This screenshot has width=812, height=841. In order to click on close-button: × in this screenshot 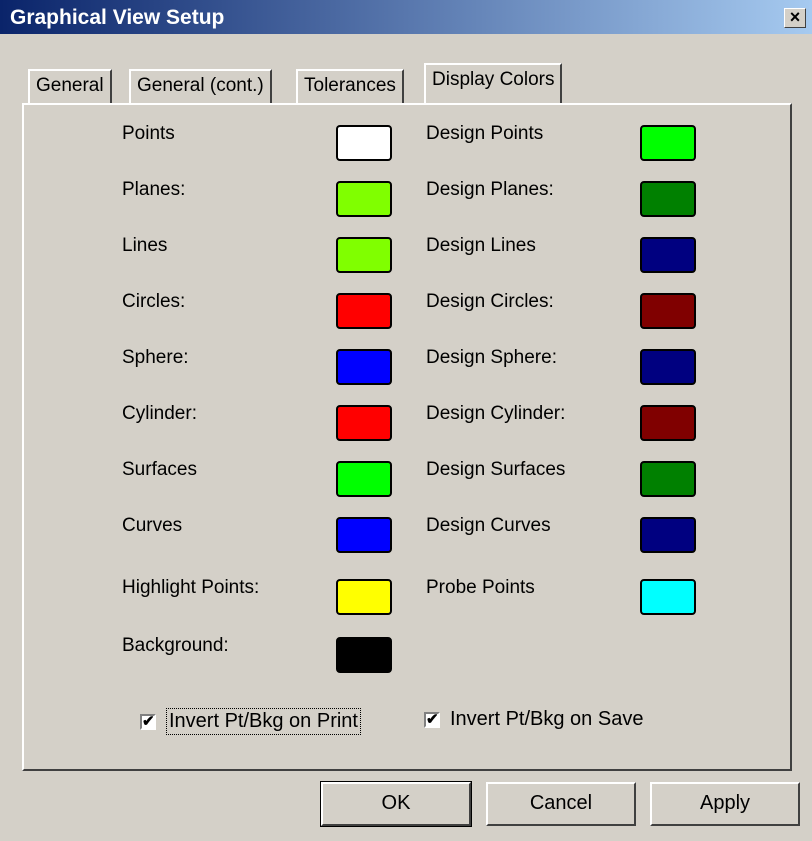, I will do `click(795, 18)`.